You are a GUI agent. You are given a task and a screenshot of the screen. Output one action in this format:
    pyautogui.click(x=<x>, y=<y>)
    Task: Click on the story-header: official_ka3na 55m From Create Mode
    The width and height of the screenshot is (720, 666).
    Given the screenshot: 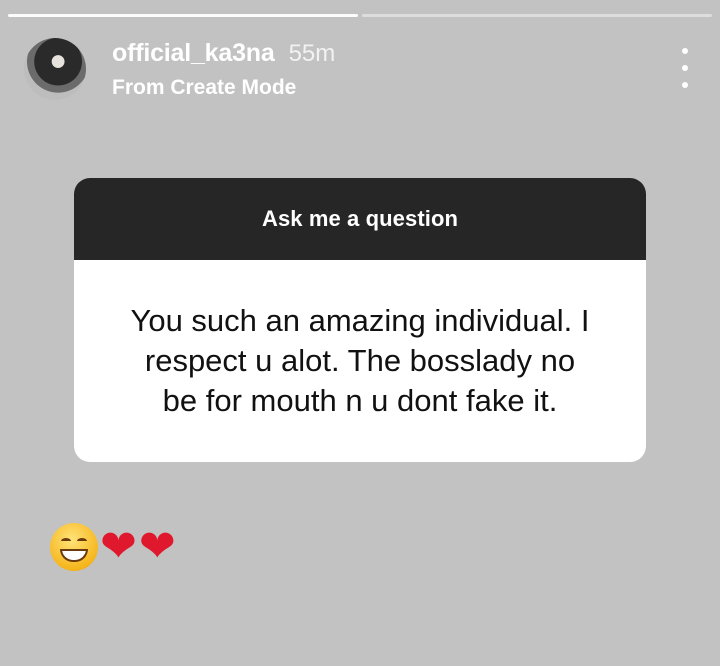 What is the action you would take?
    pyautogui.click(x=360, y=69)
    